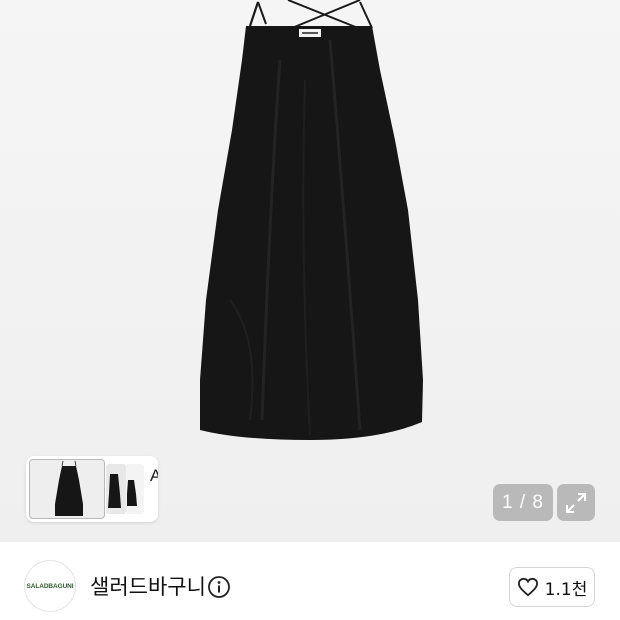 The height and width of the screenshot is (620, 620). I want to click on heart-icon, so click(527, 587).